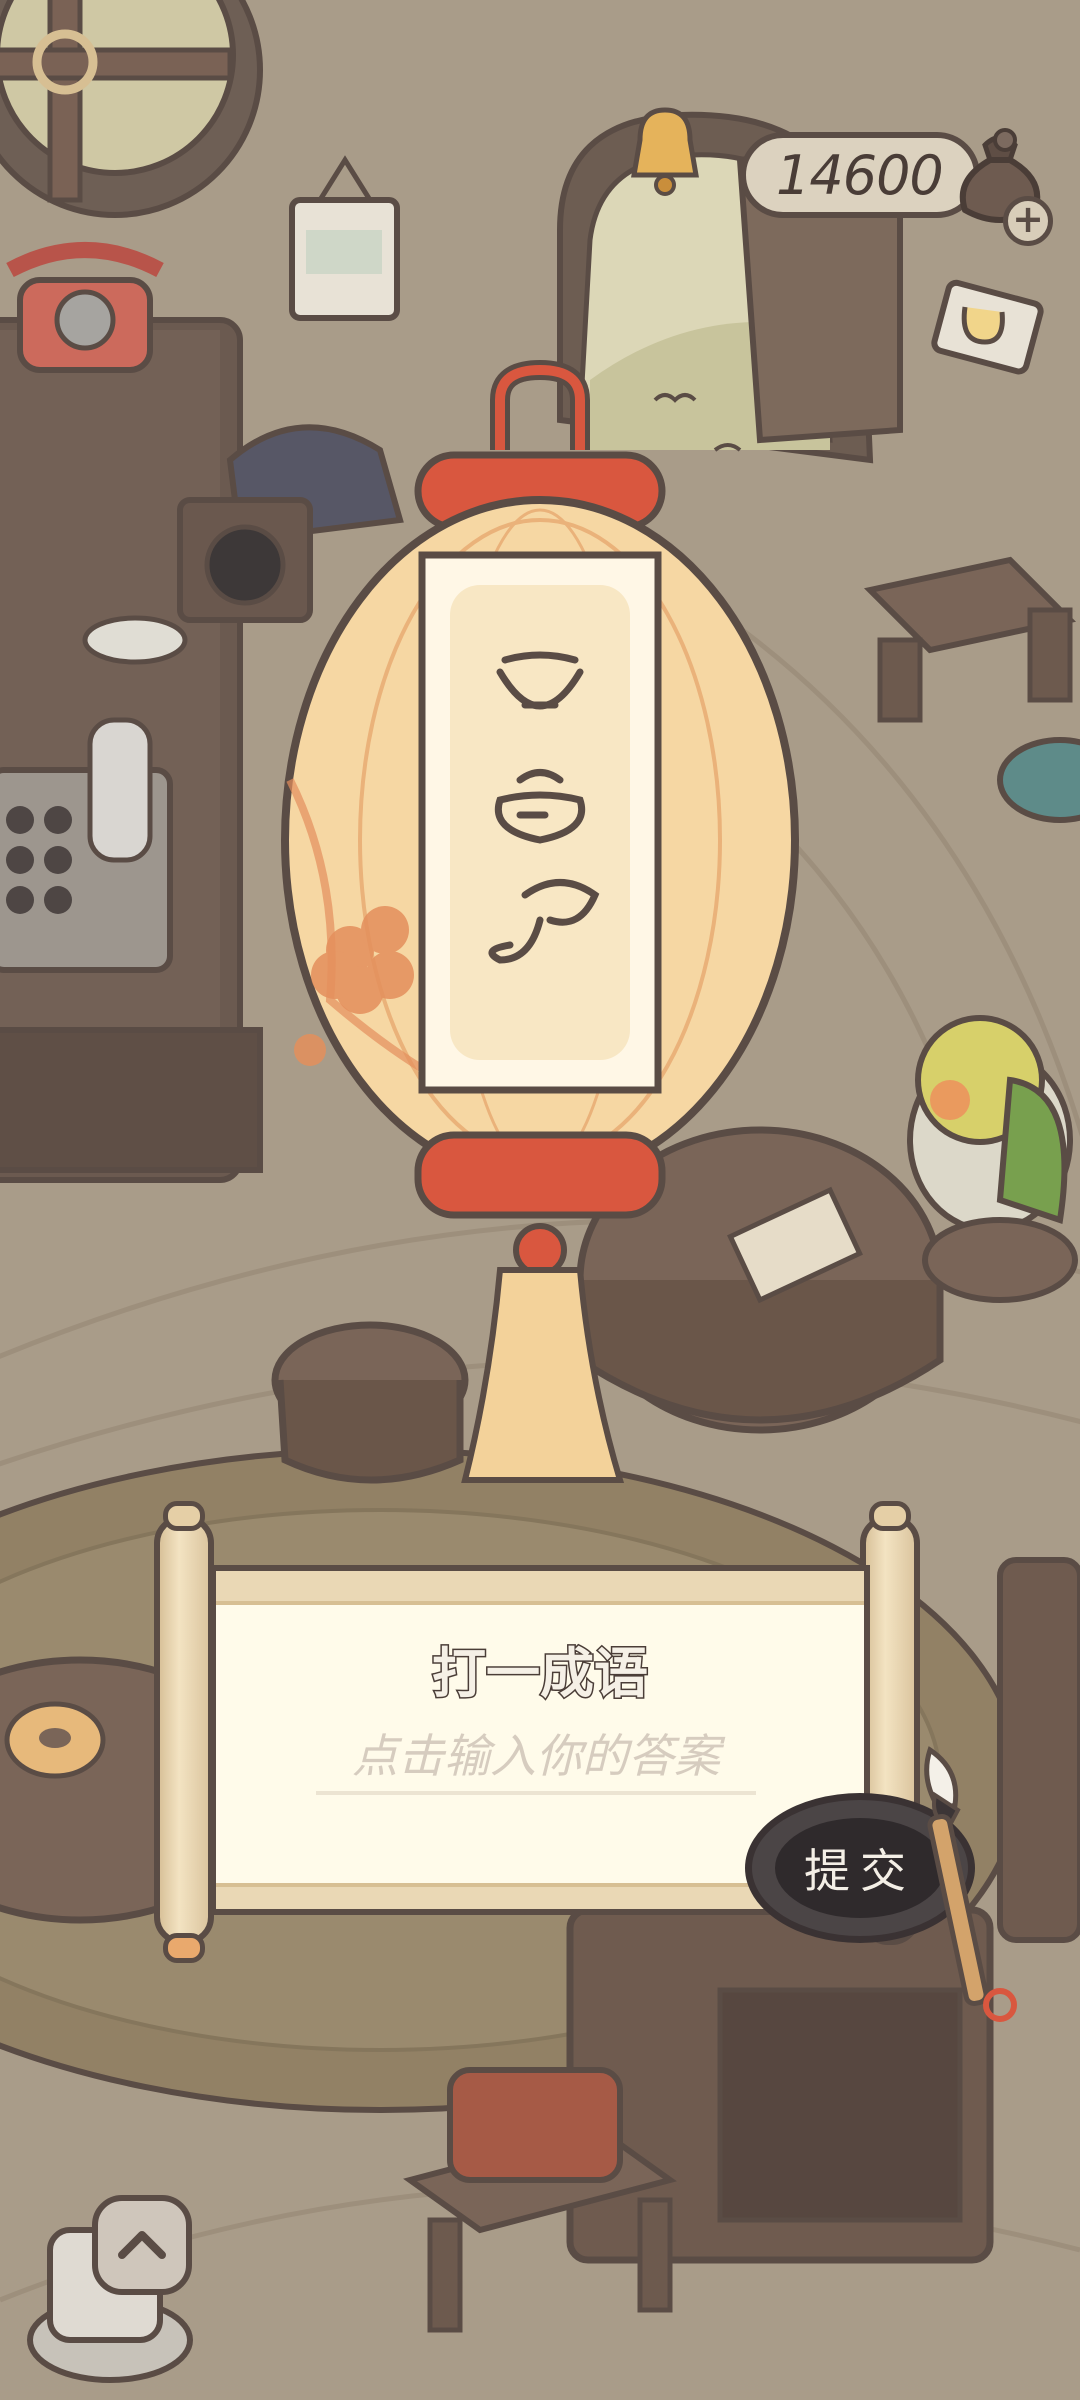 The image size is (1080, 2400). I want to click on coin-value: 14600, so click(860, 175).